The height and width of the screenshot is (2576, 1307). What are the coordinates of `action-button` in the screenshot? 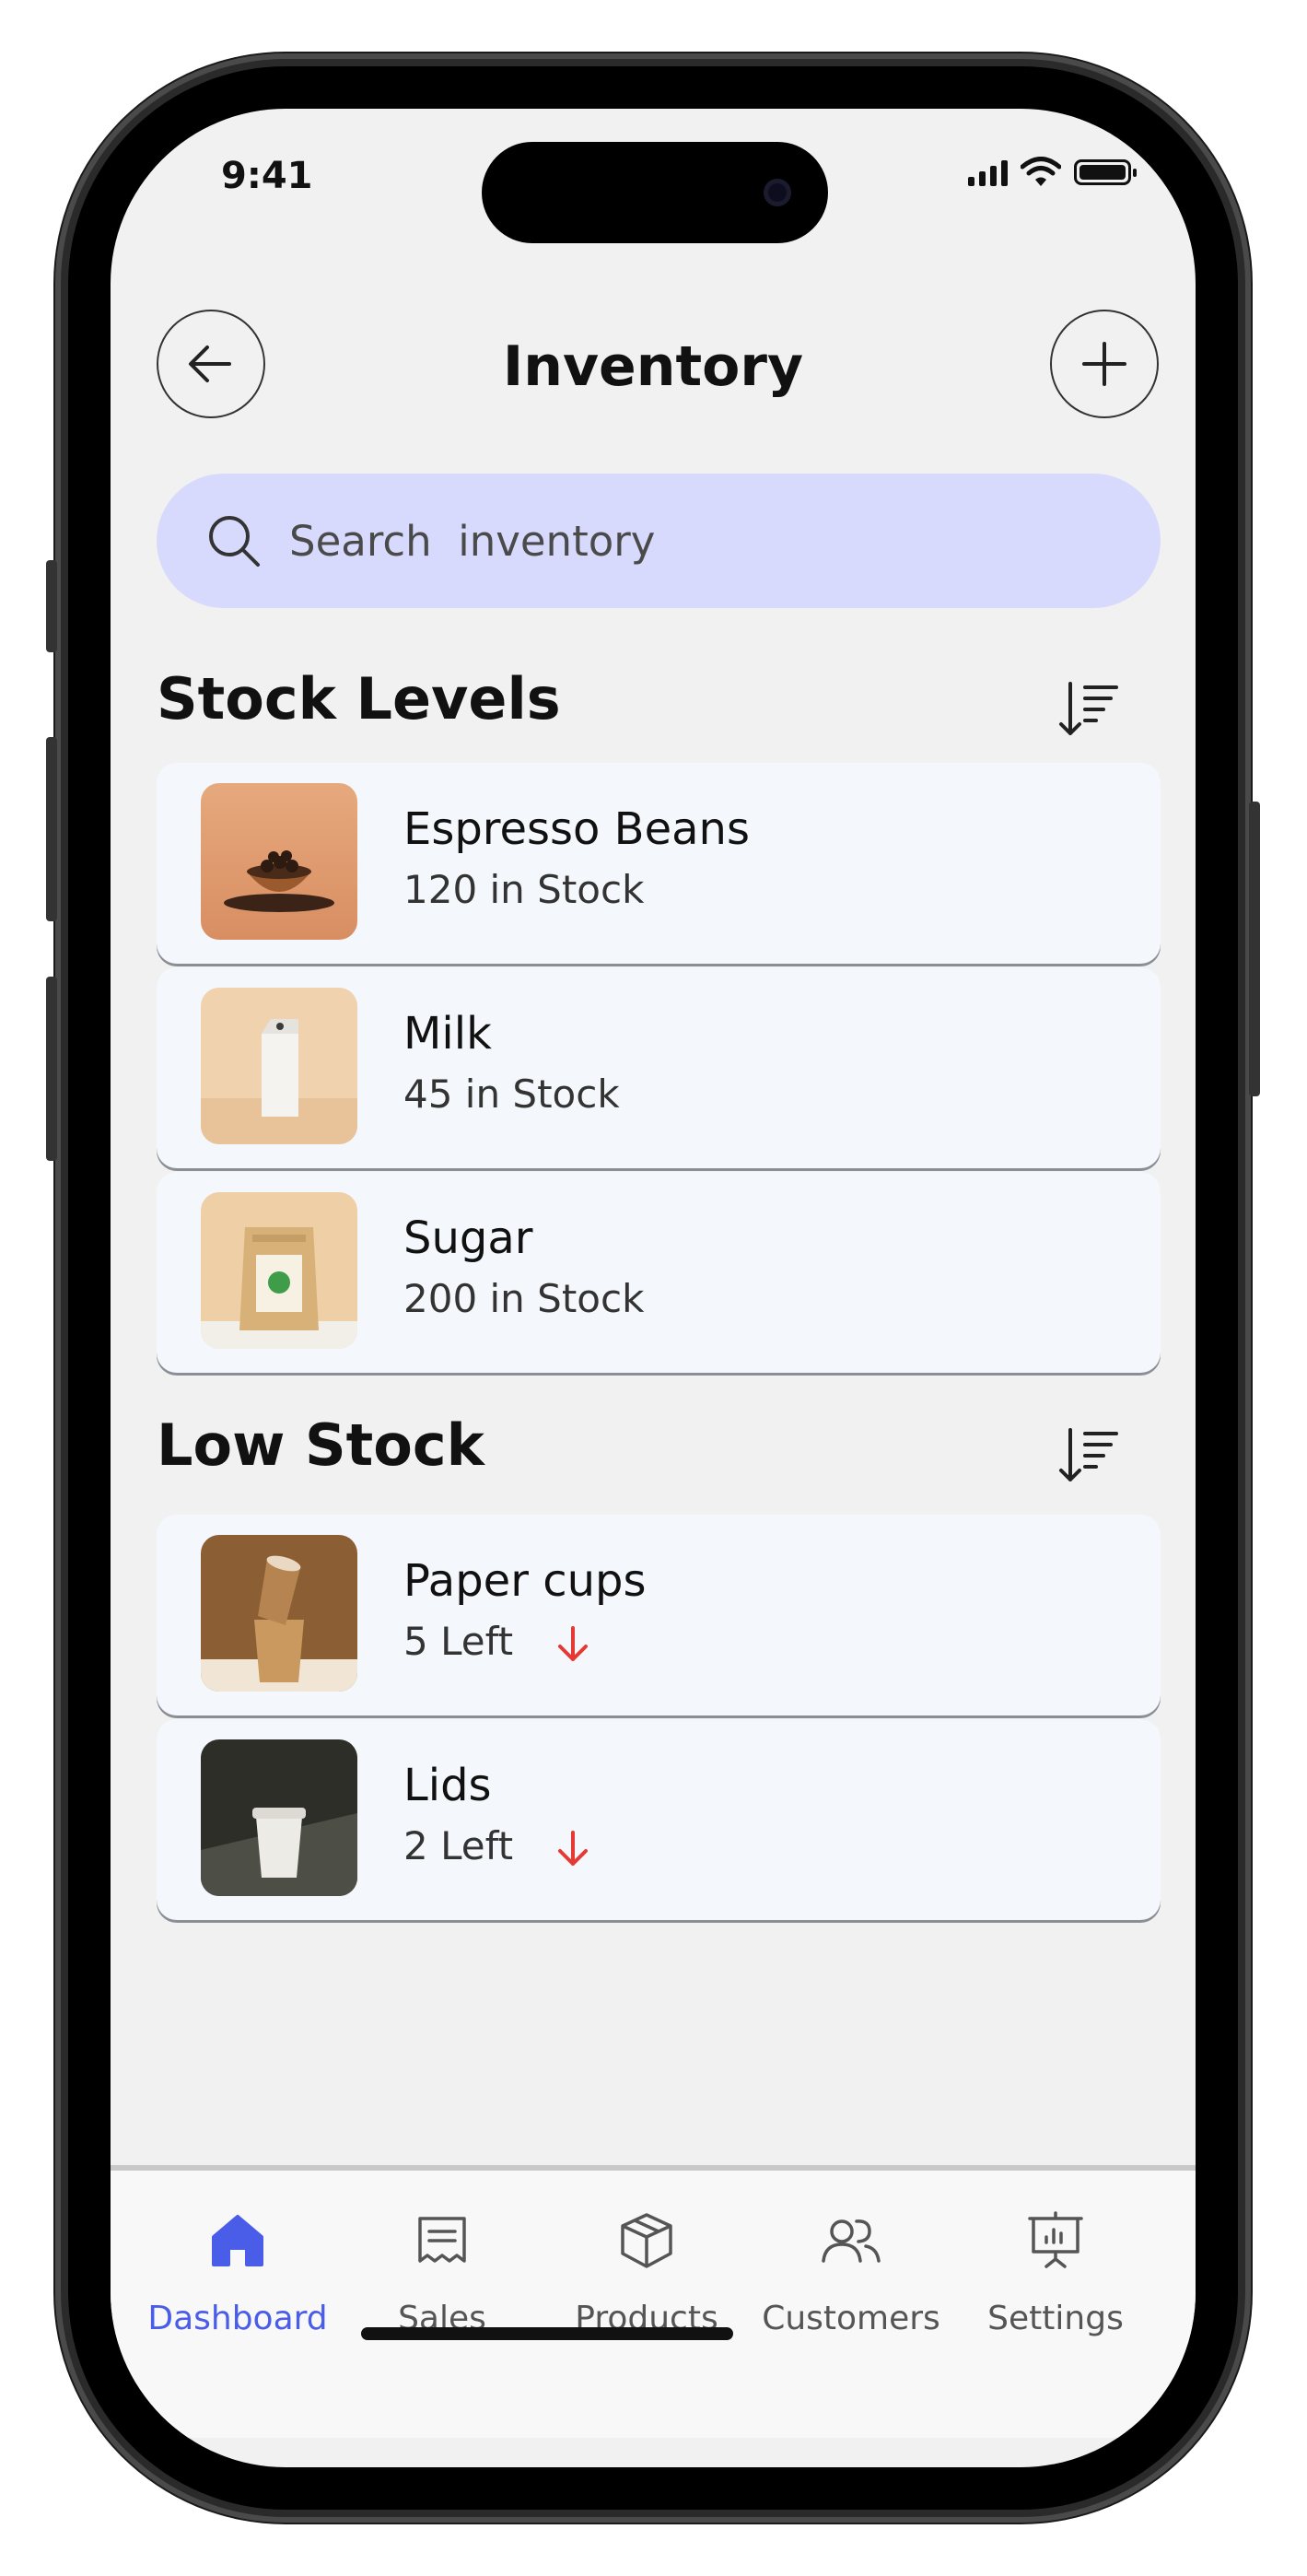 It's located at (52, 606).